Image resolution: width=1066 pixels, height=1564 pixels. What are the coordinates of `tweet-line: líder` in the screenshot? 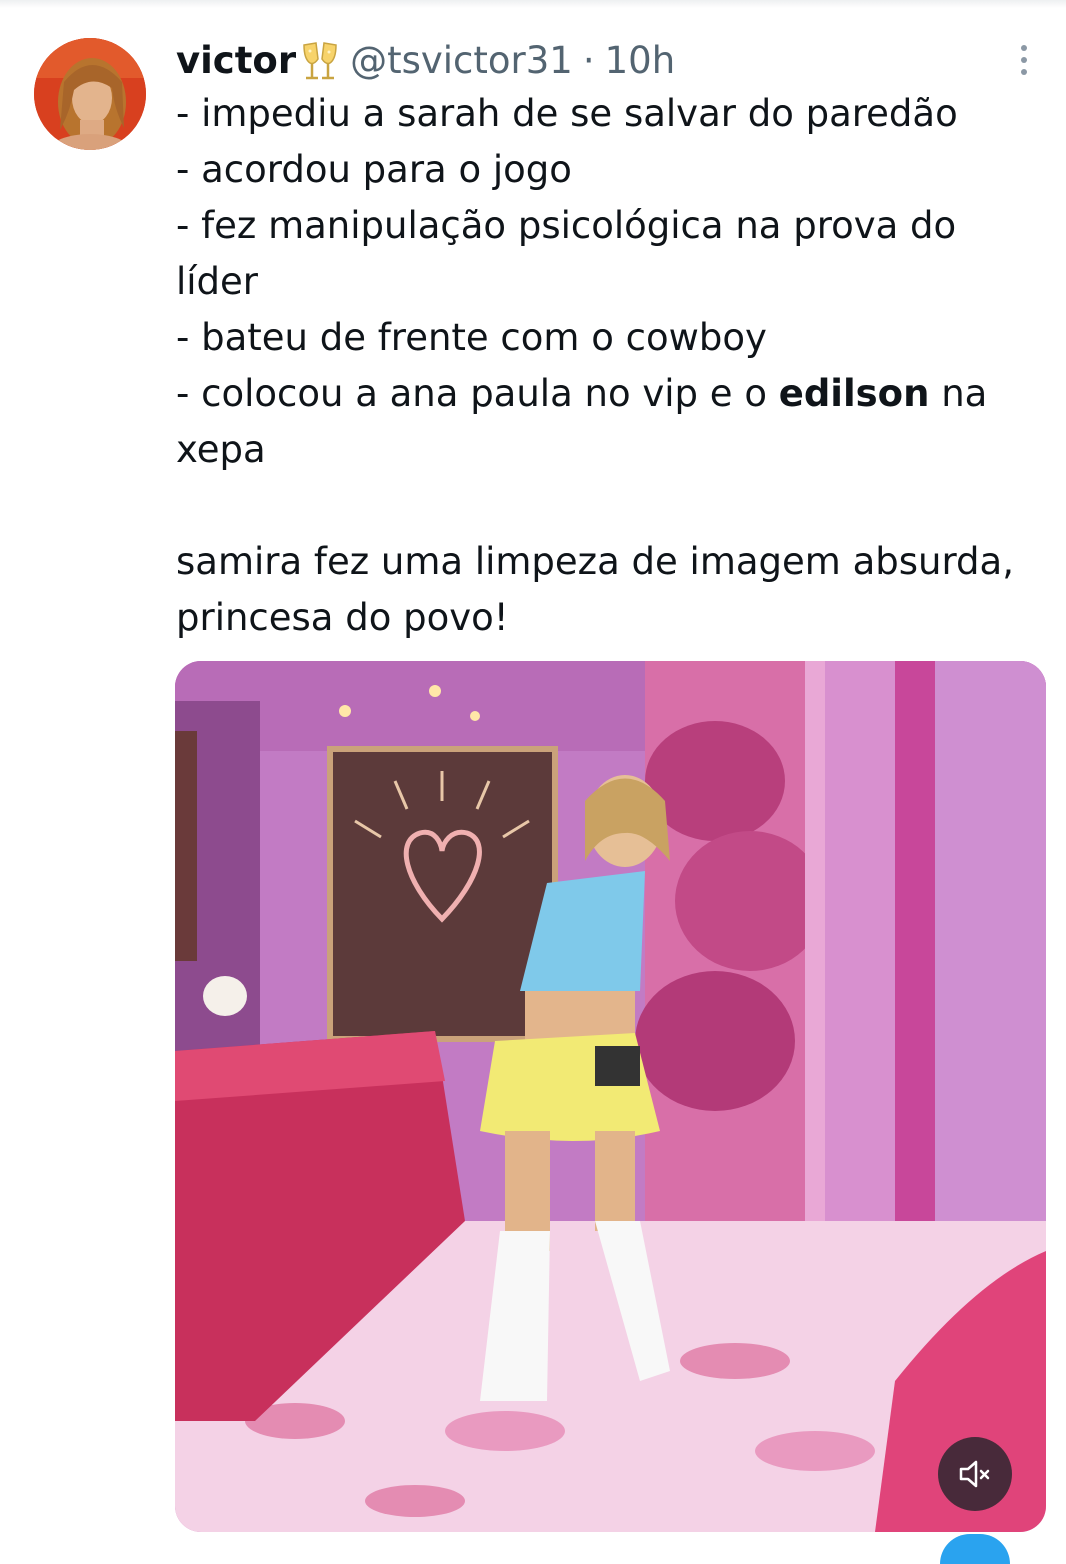 It's located at (217, 281).